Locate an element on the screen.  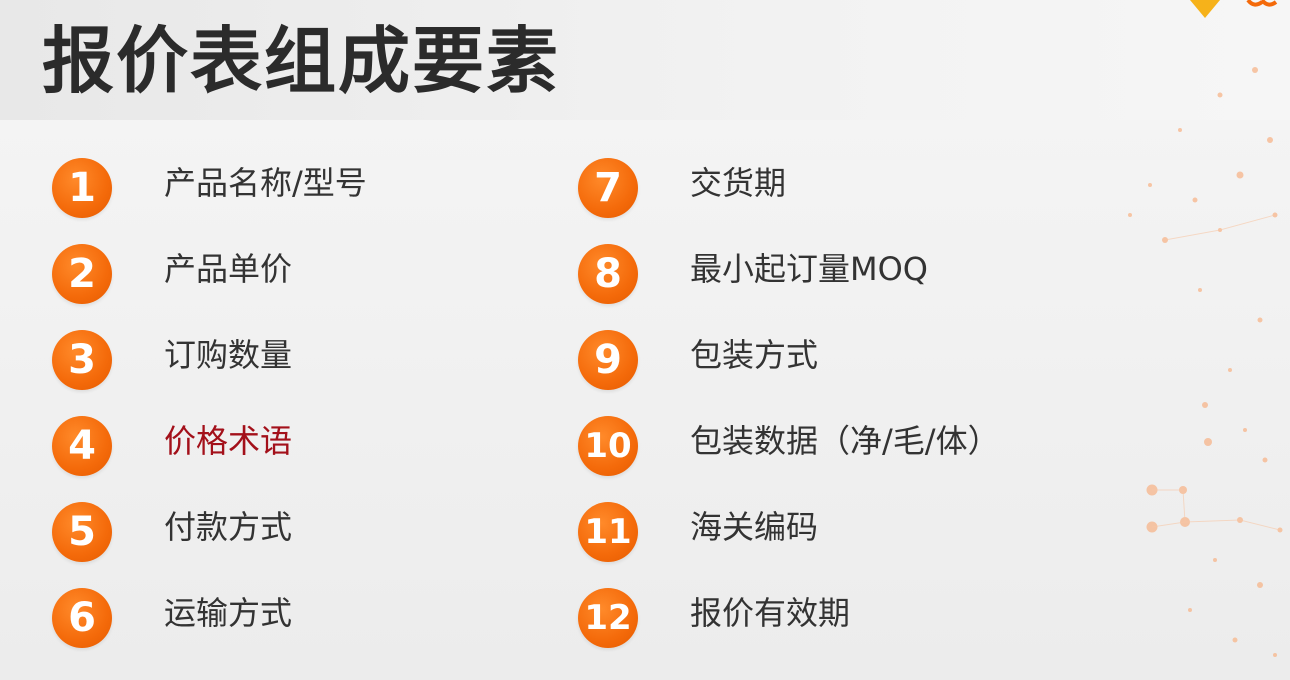
number-badge: 4 is located at coordinates (82, 446).